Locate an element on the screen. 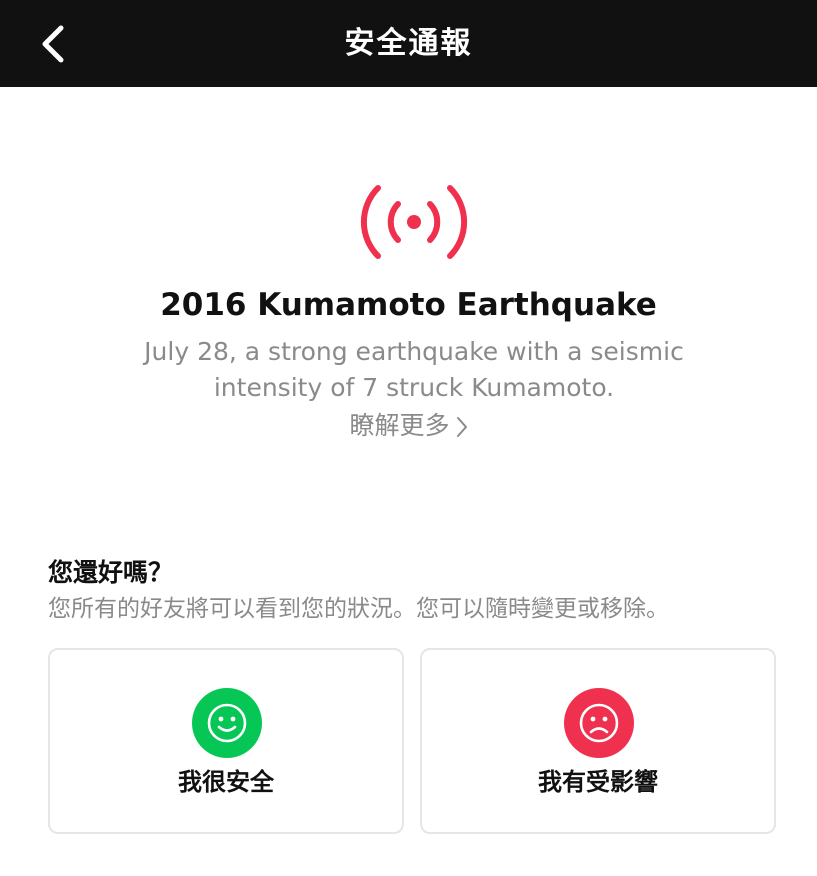 This screenshot has width=817, height=876. back-button is located at coordinates (52, 44).